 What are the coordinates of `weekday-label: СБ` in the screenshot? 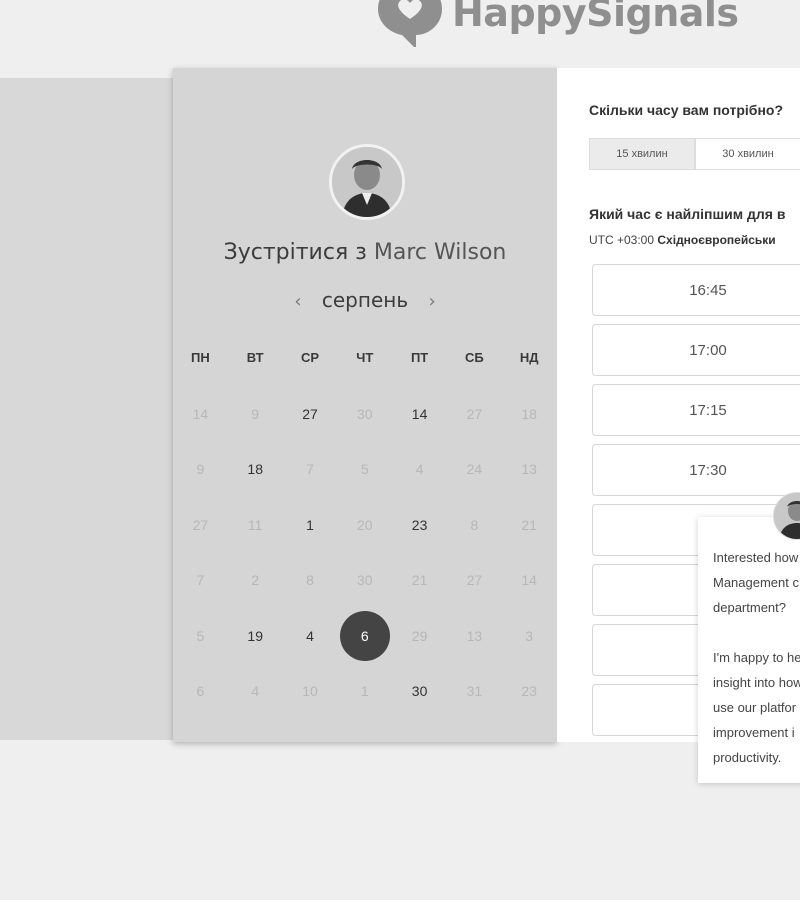 It's located at (474, 357).